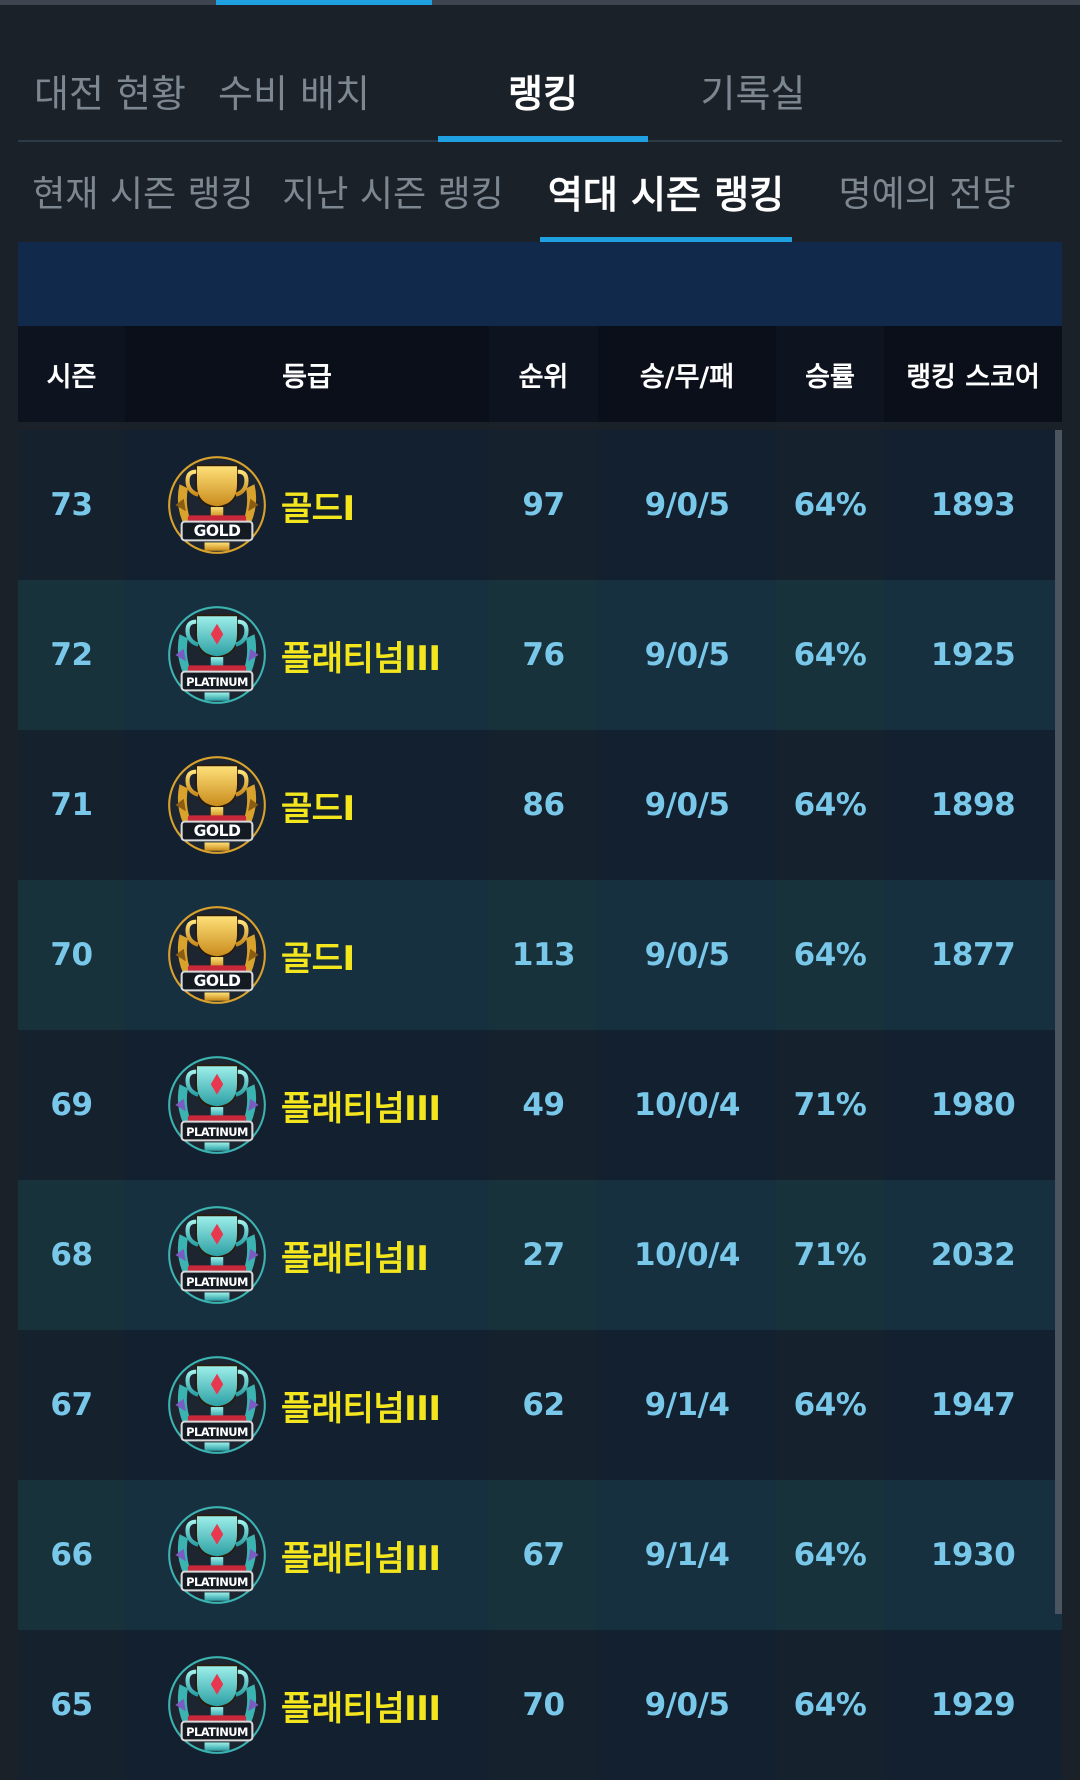 This screenshot has width=1080, height=1780. What do you see at coordinates (540, 284) in the screenshot?
I see `section-banner` at bounding box center [540, 284].